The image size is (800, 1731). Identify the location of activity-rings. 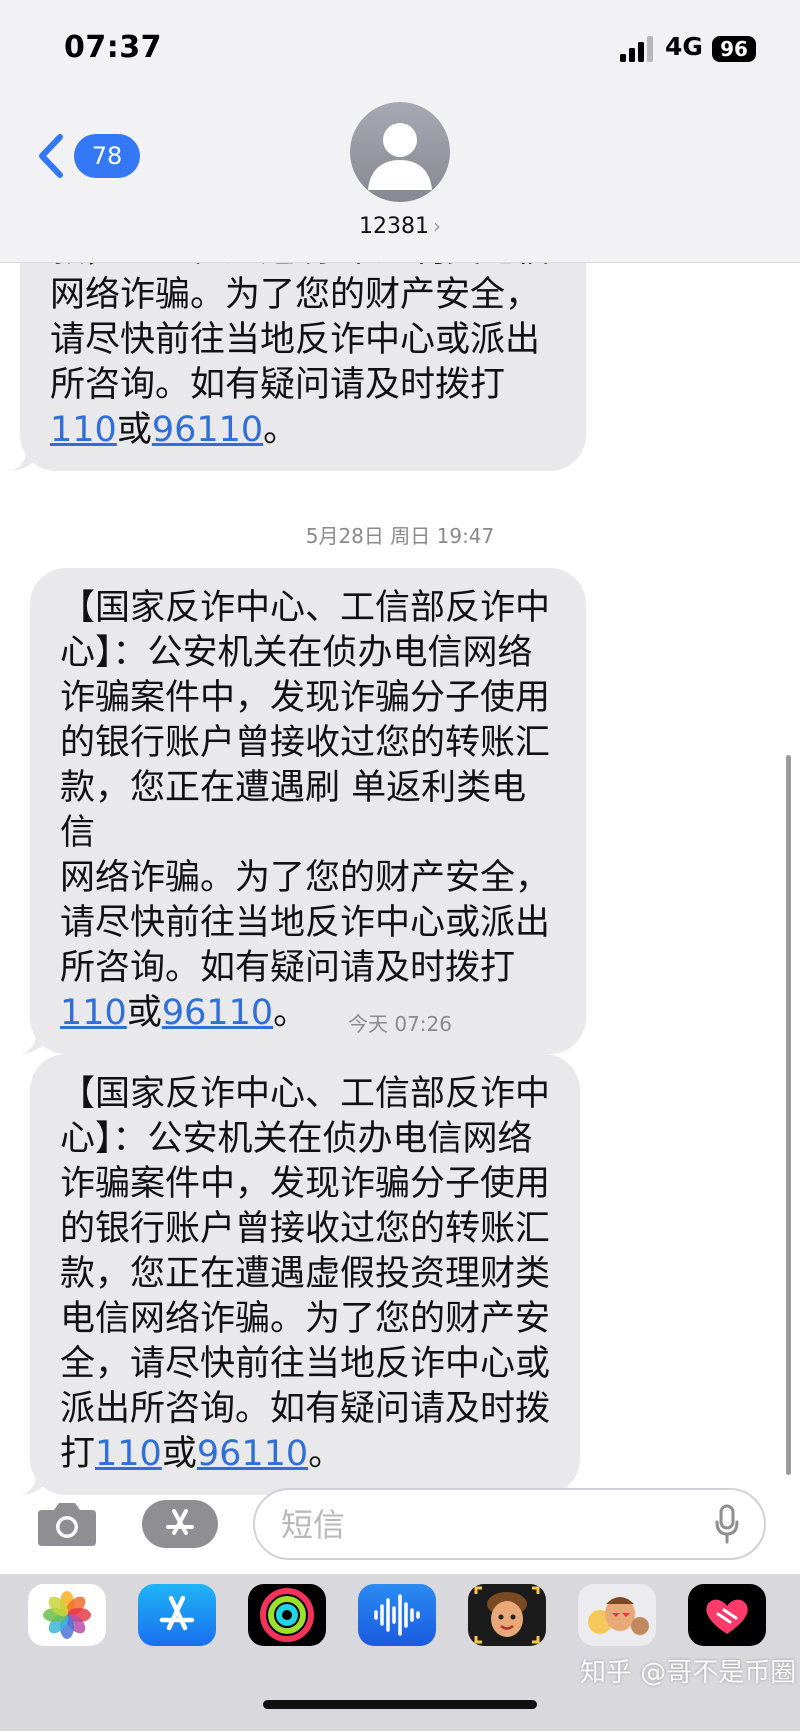
(287, 1615).